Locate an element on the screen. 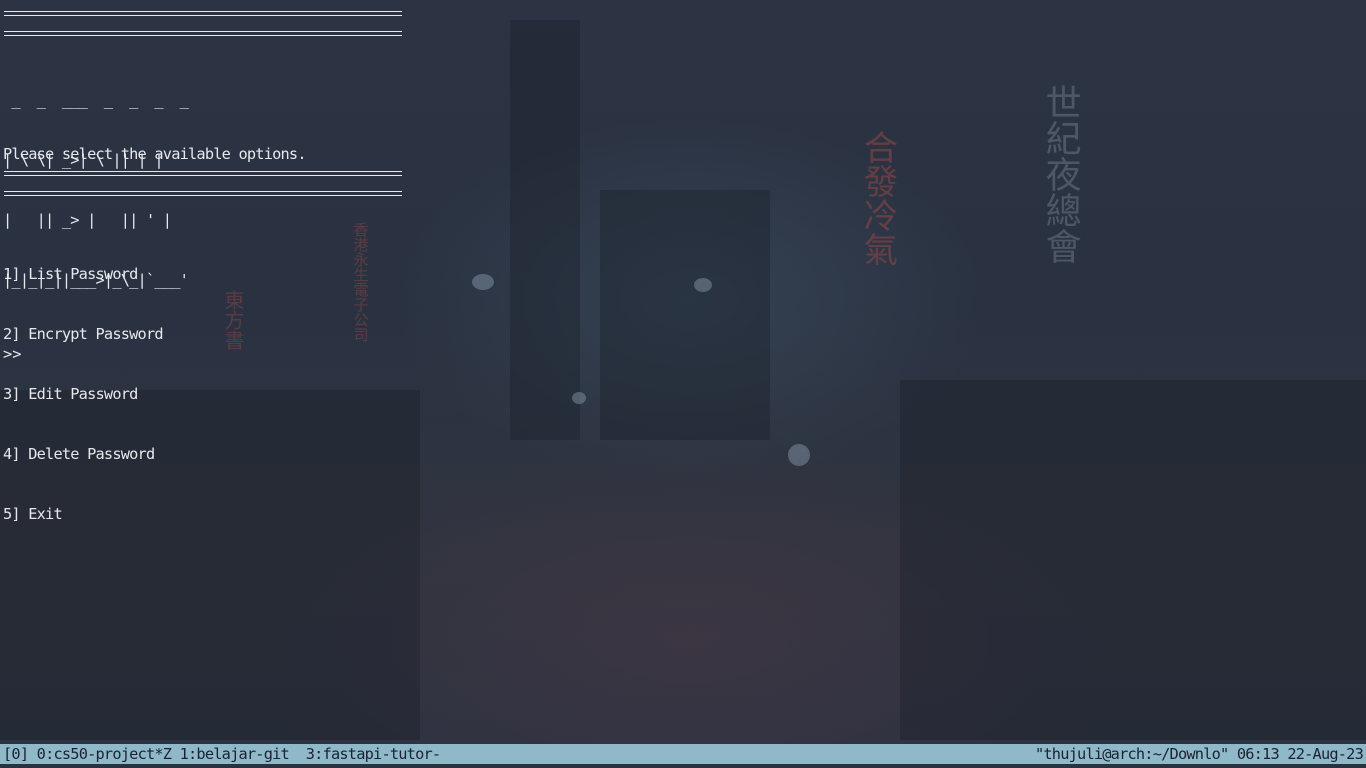  session-index: [0] is located at coordinates (16, 754).